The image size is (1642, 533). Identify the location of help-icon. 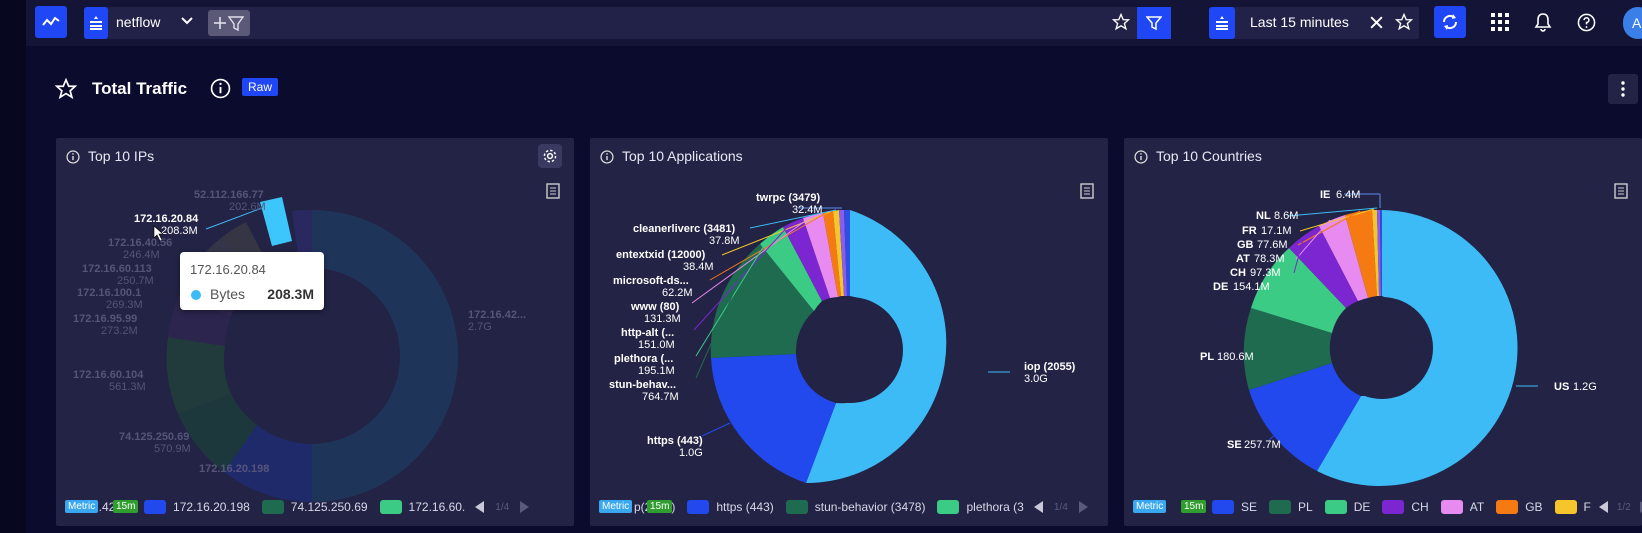
(1586, 22).